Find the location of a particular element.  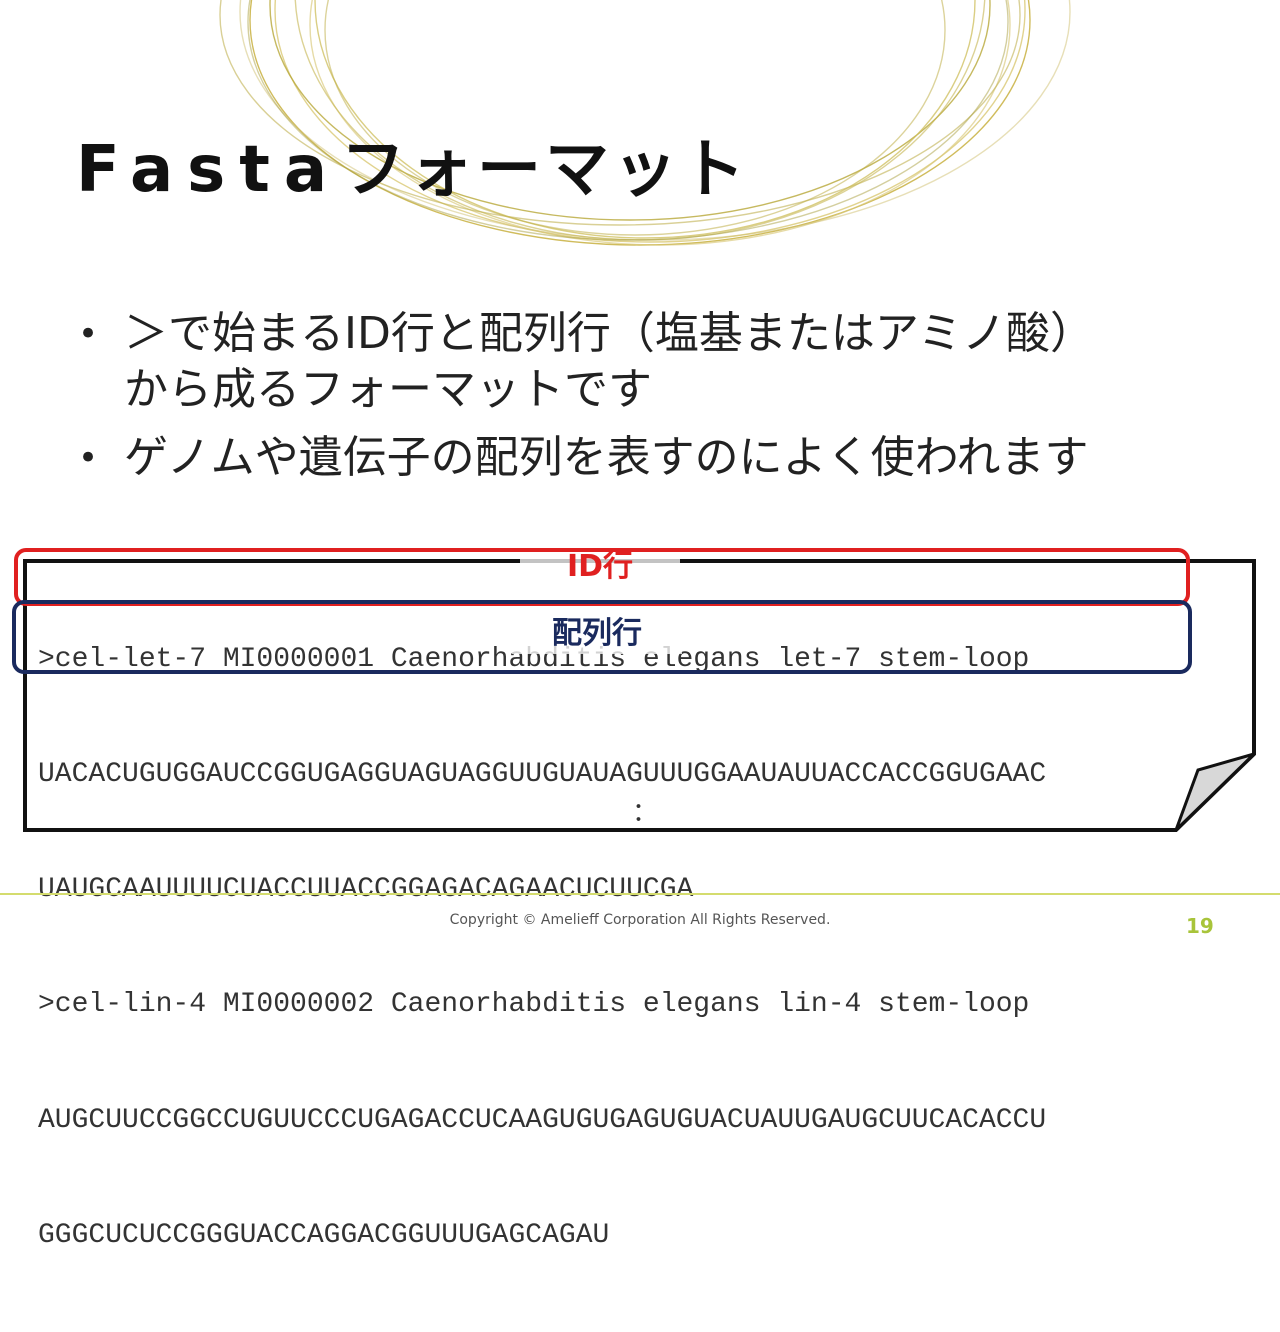

bullet-text-line: ゲノムや遺伝子の配列を表すのによく使われます is located at coordinates (606, 457).